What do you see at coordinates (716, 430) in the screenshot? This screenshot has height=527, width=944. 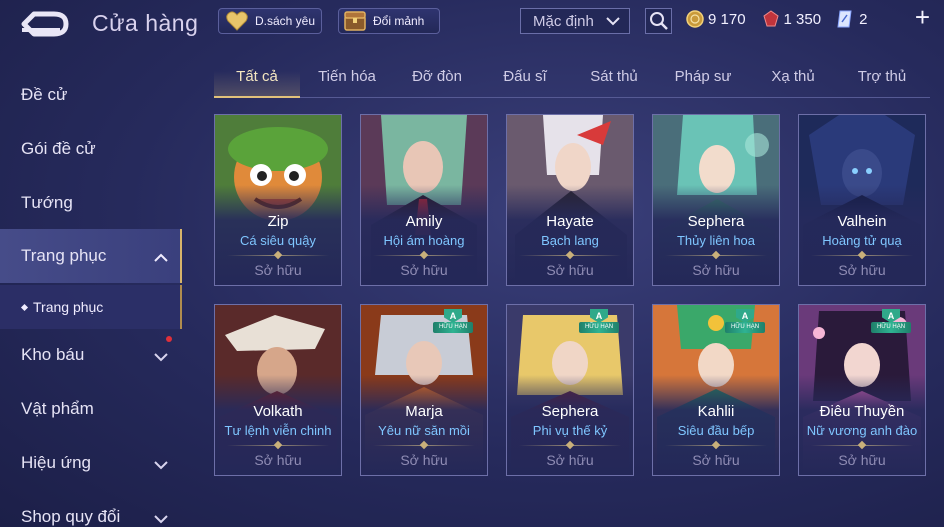 I see `skin-name: Siêu đầu bếp` at bounding box center [716, 430].